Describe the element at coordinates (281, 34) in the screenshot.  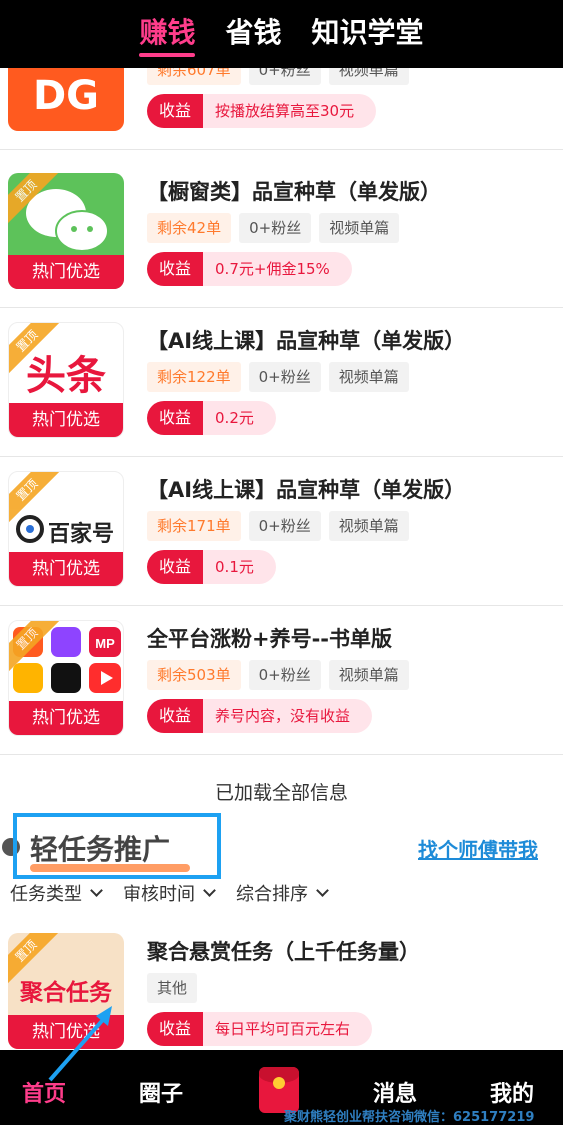
I see `top-tab-bar: 赚钱 省钱 知识学堂` at that location.